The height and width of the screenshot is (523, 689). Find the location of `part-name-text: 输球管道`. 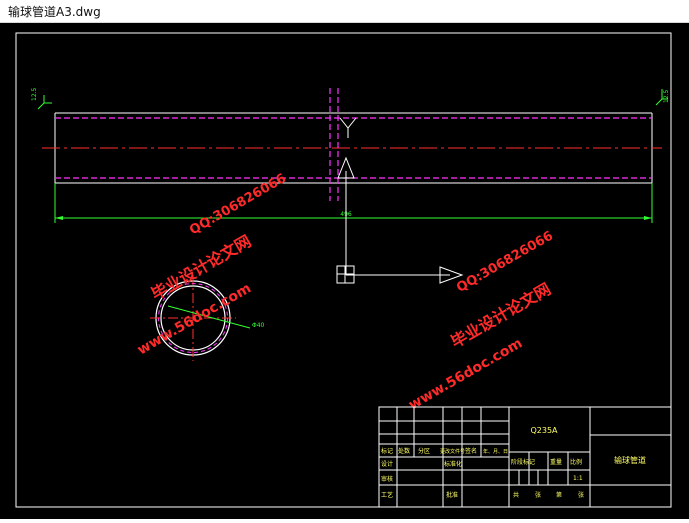

part-name-text: 输球管道 is located at coordinates (630, 460).